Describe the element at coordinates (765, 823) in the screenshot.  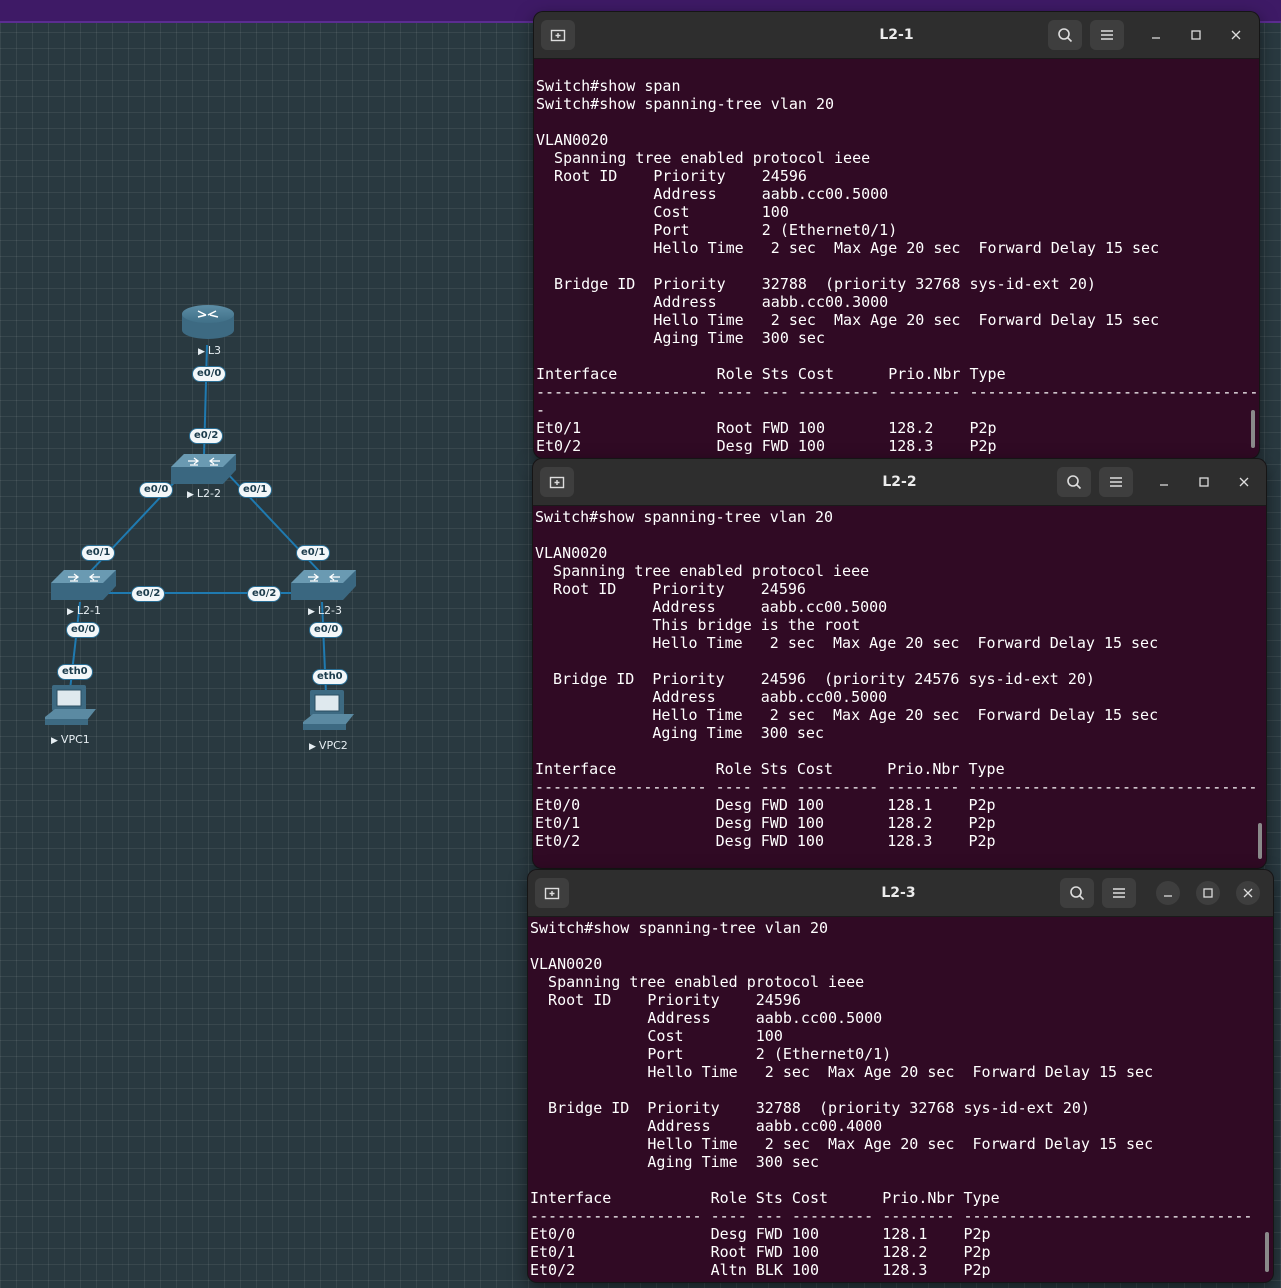
I see `terminal-line: Et0/1 Desg FWD 100 128.2 P2p` at that location.